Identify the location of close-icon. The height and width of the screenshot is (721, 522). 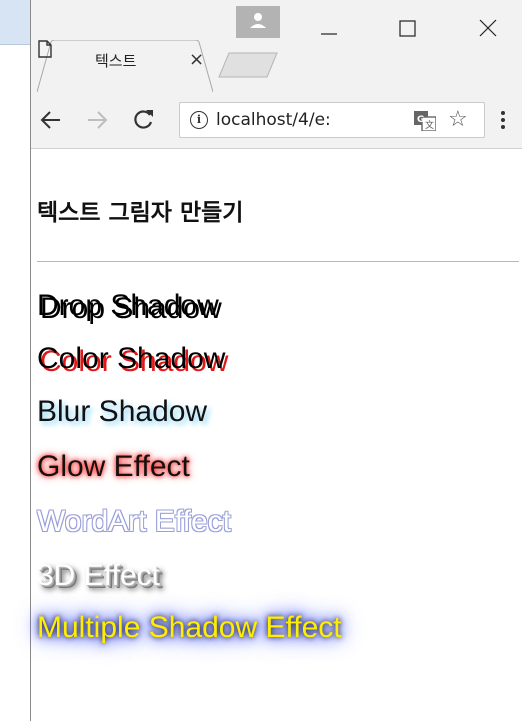
(487, 29).